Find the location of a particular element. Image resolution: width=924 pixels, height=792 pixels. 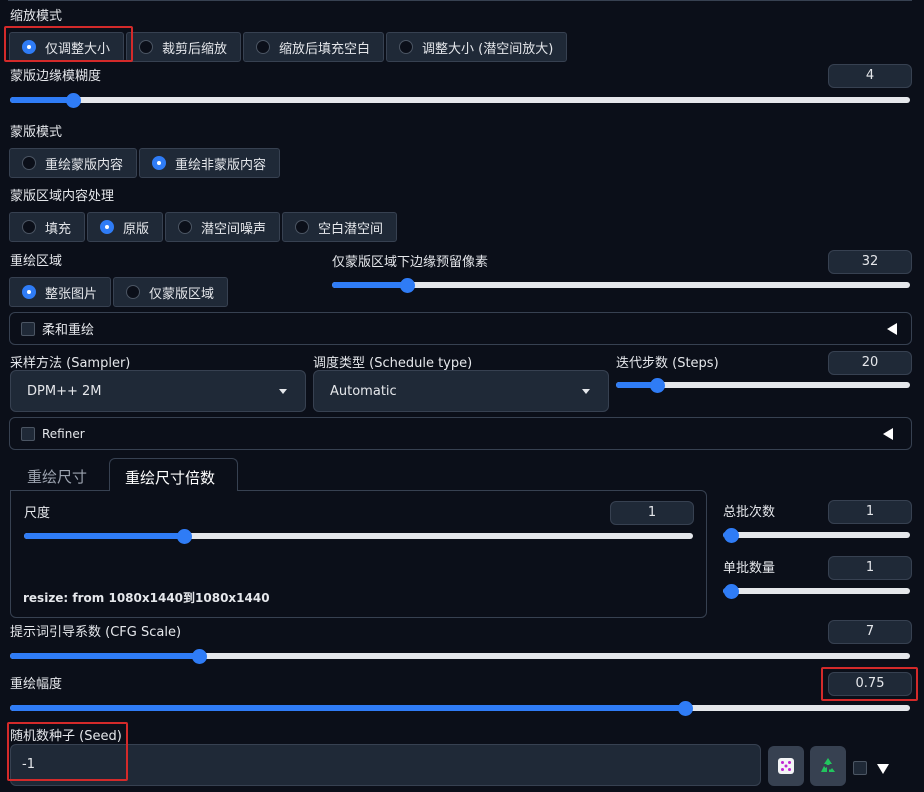

sampler-label: 采样方法 (Sampler) is located at coordinates (70, 363).